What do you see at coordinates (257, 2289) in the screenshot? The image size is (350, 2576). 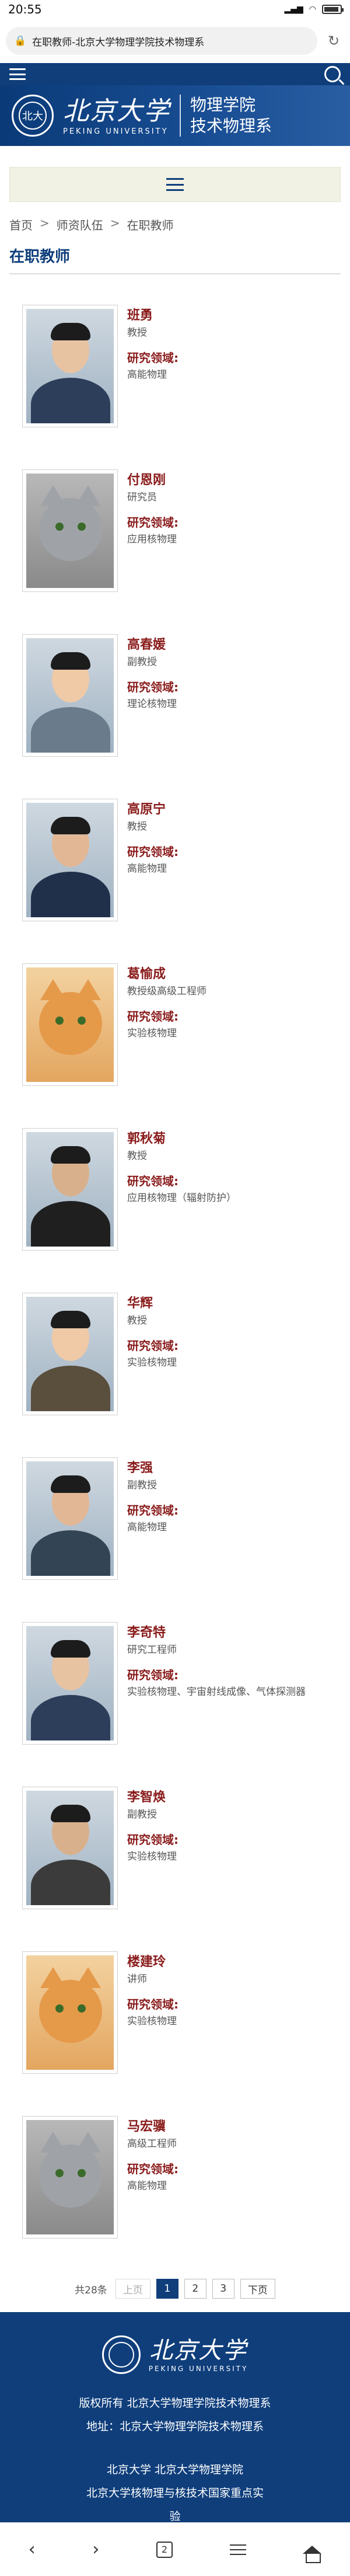 I see `next-page-button: 下页` at bounding box center [257, 2289].